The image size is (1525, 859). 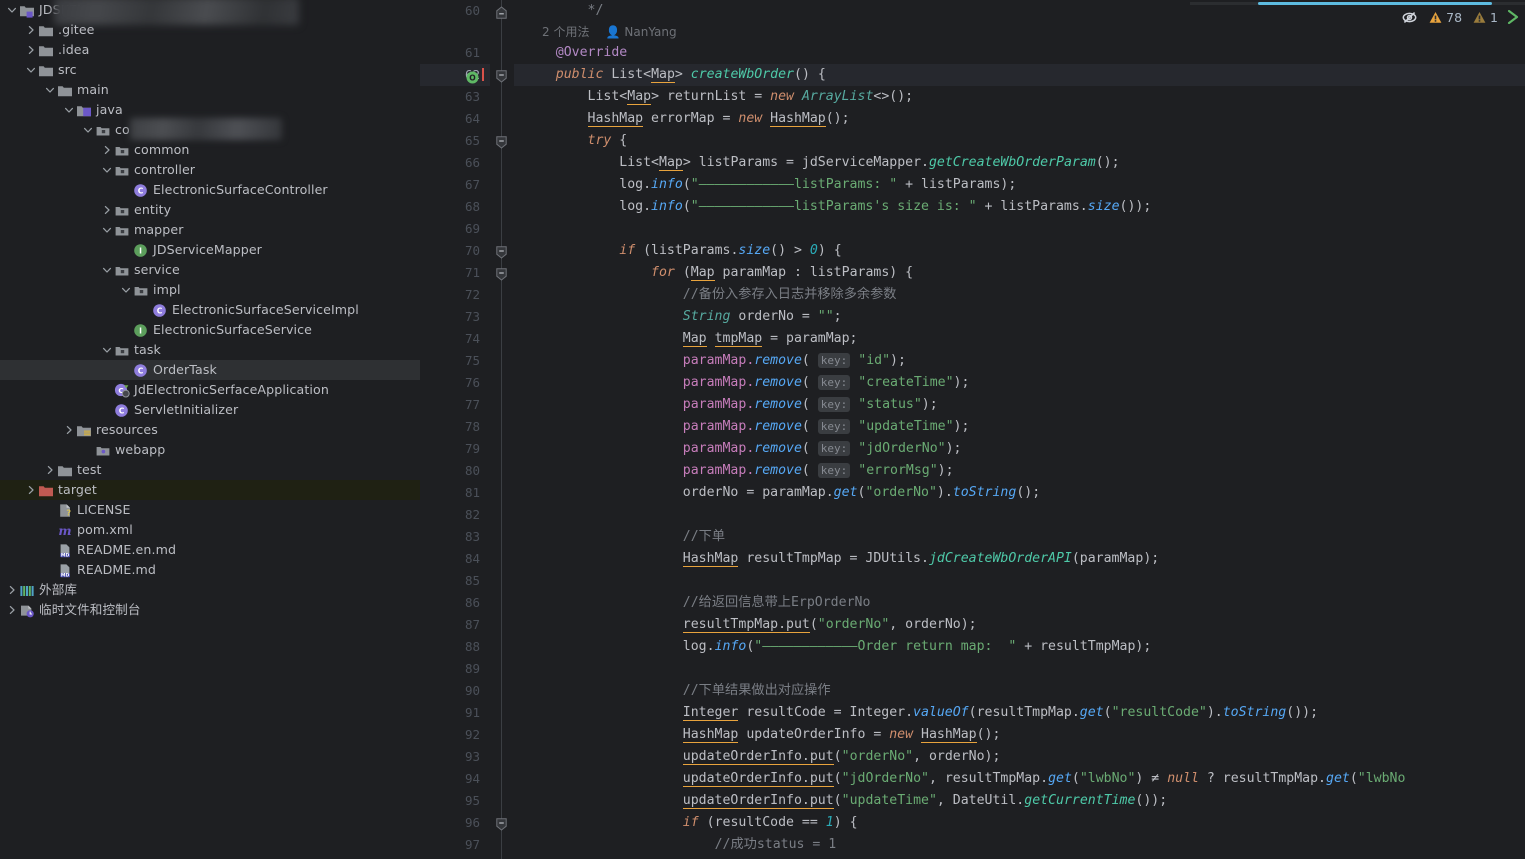 I want to click on code-line: updateOrderInfo.put("orderNo", orderNo);, so click(x=762, y=757).